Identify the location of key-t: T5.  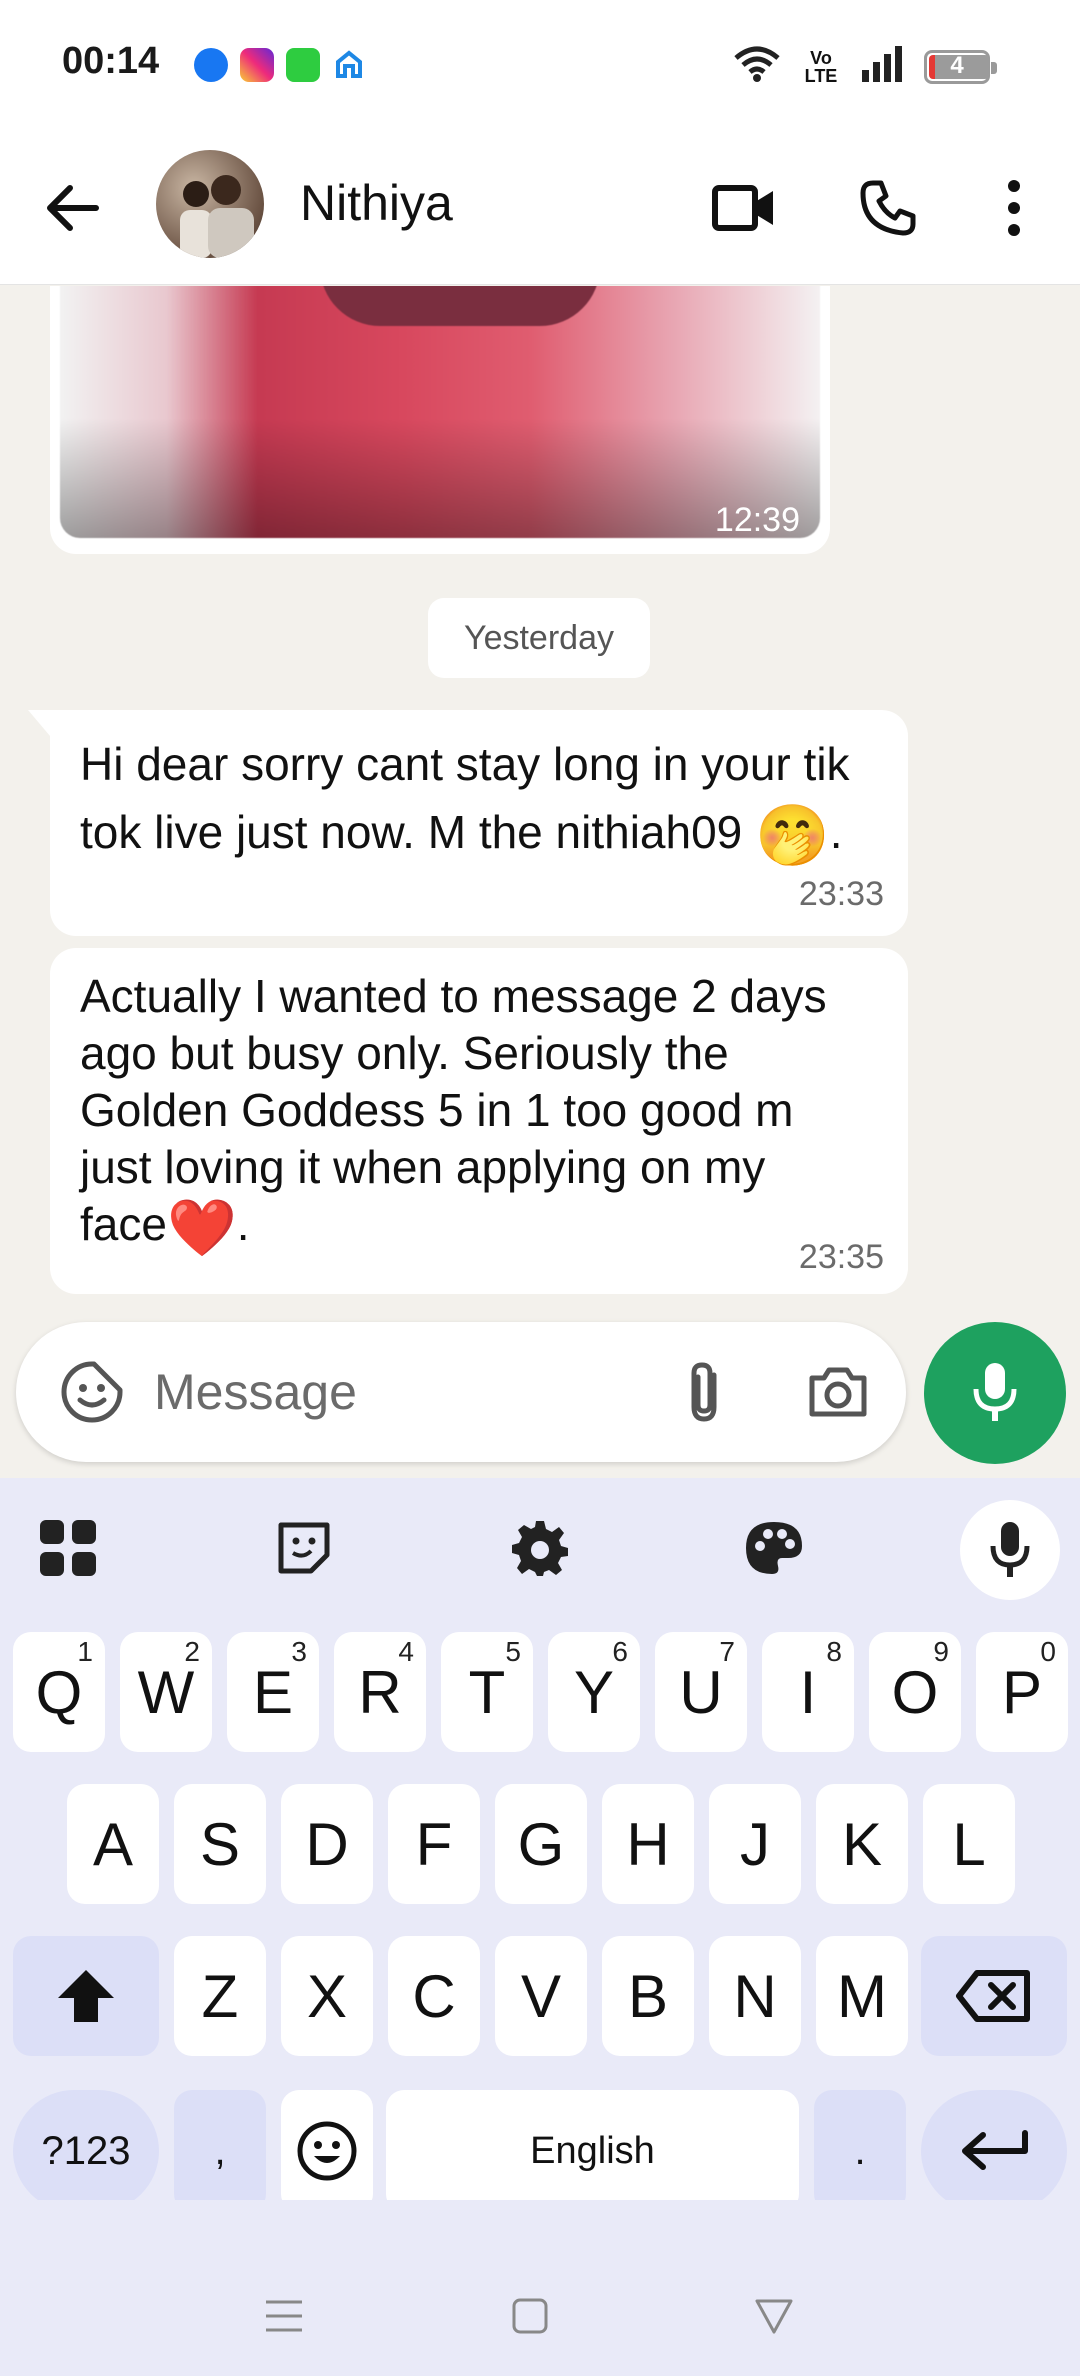
(487, 1692).